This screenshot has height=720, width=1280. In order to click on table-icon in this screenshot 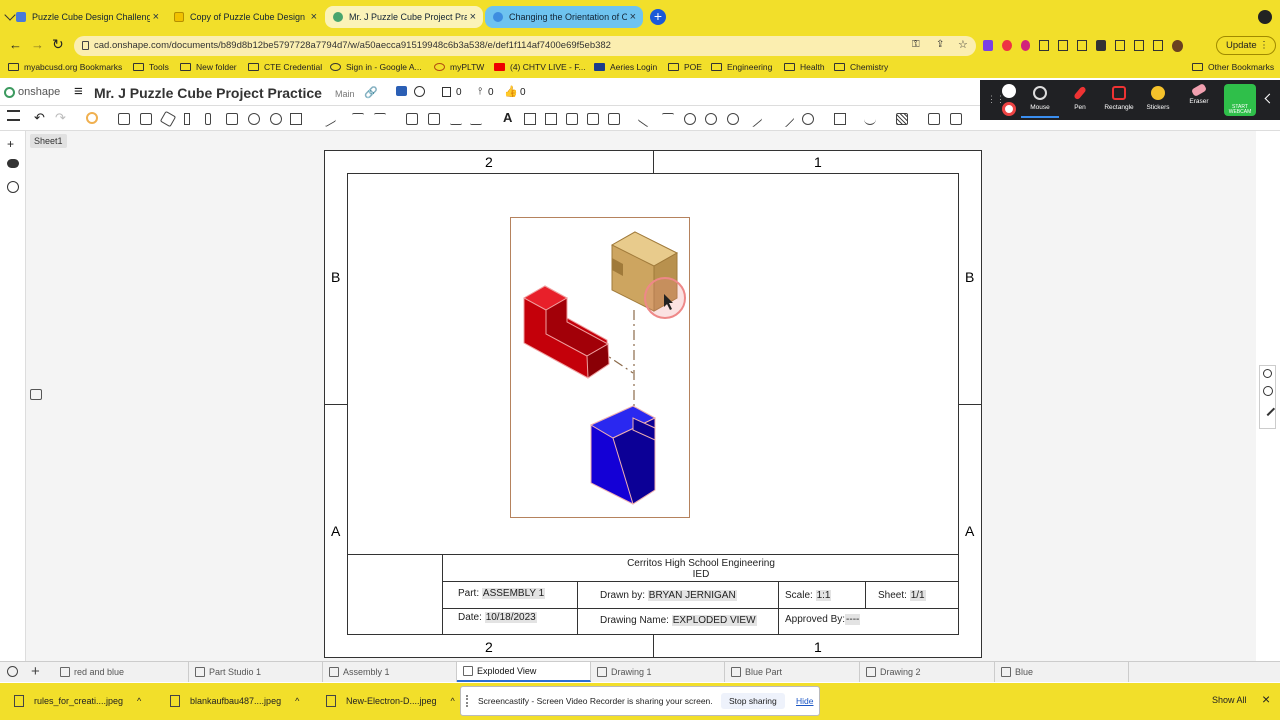, I will do `click(530, 119)`.